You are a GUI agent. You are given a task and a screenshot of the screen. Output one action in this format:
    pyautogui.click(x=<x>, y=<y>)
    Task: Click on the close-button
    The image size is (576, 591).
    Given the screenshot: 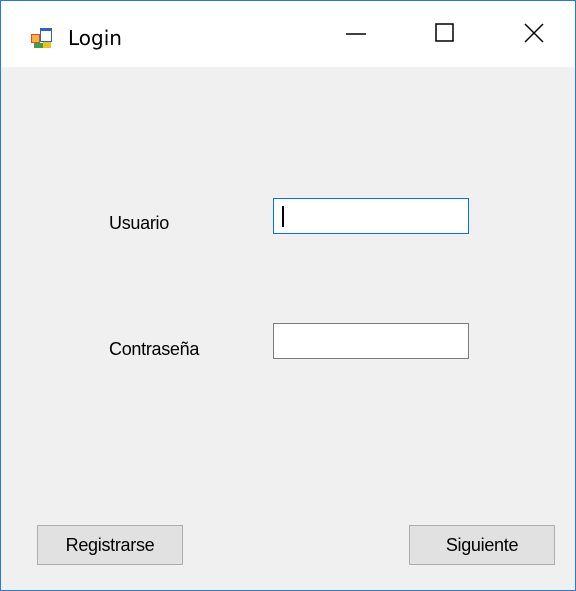 What is the action you would take?
    pyautogui.click(x=534, y=35)
    